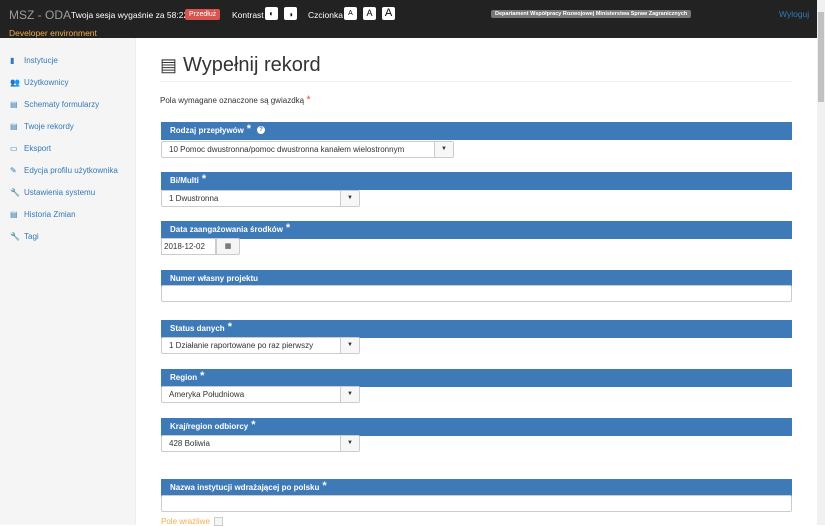 The height and width of the screenshot is (526, 825). I want to click on laptop-icon: ▭, so click(14, 148).